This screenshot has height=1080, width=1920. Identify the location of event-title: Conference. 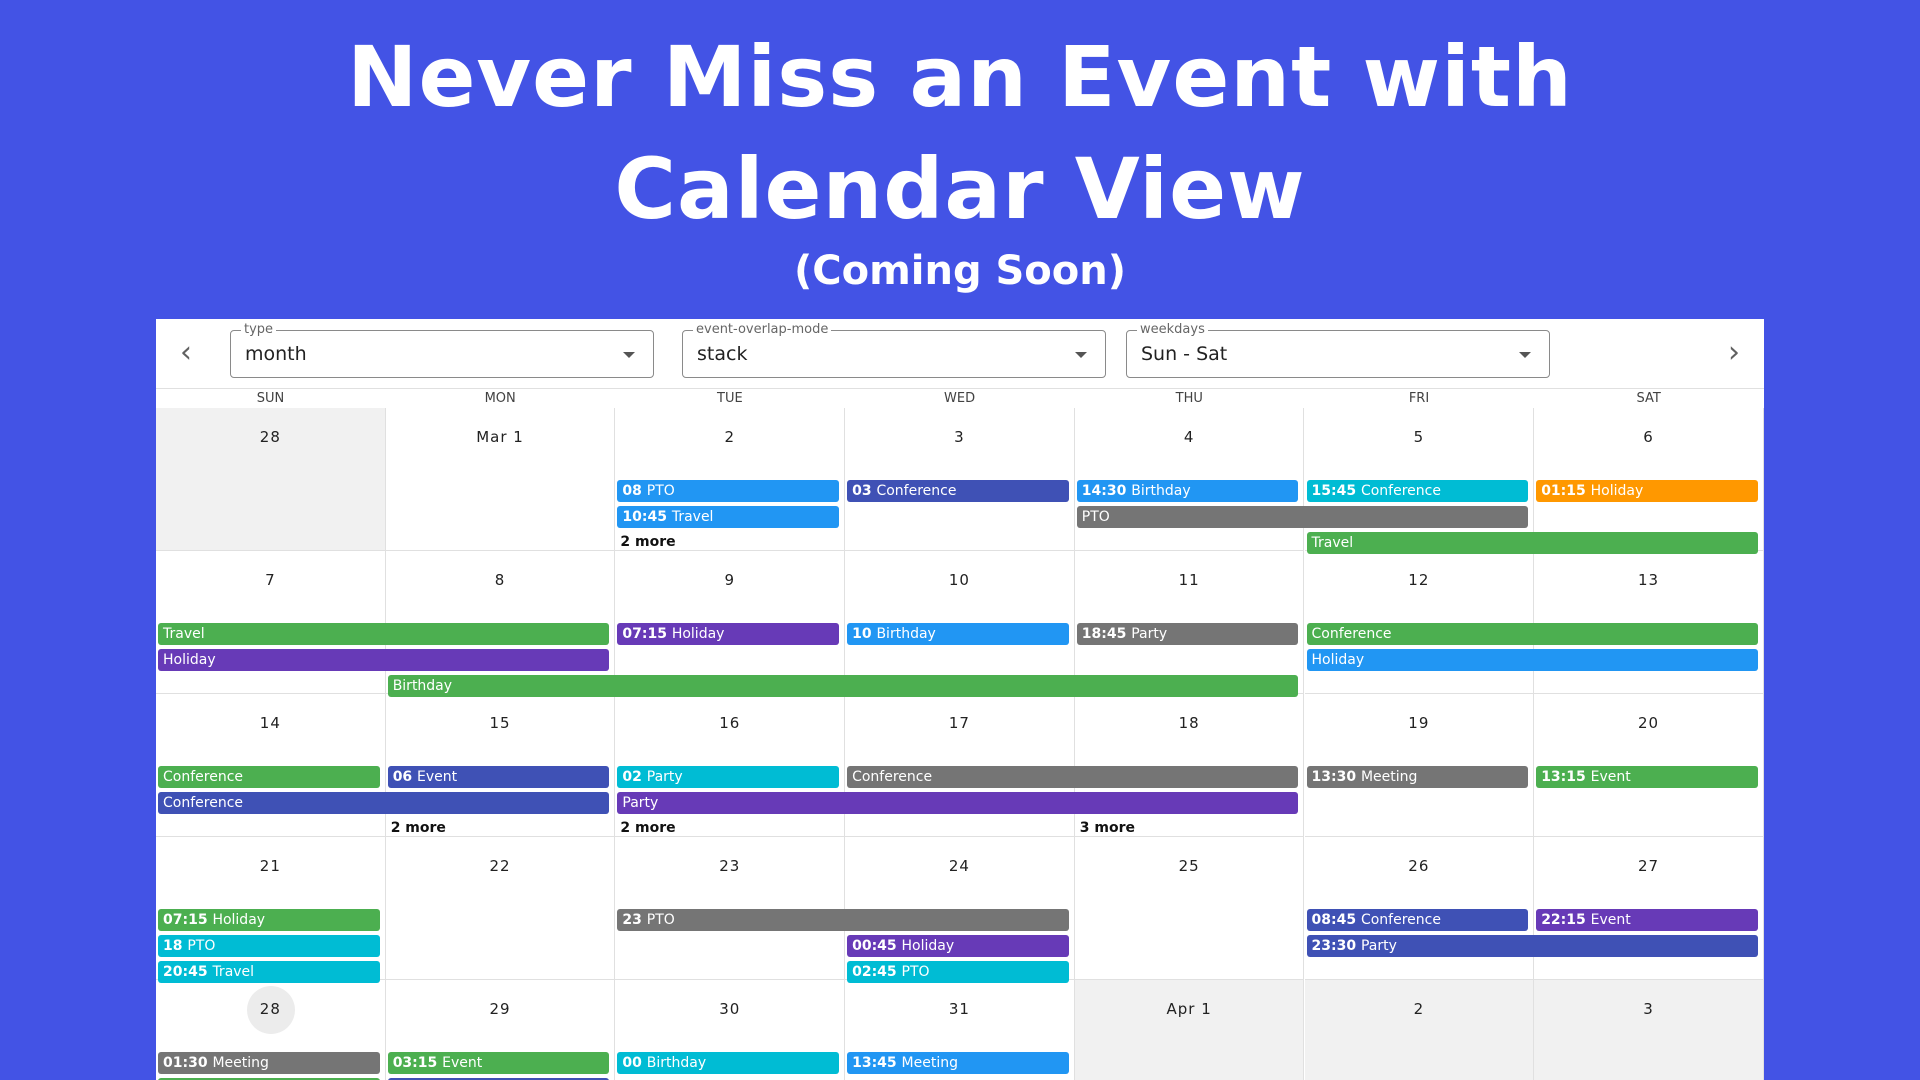
(892, 777).